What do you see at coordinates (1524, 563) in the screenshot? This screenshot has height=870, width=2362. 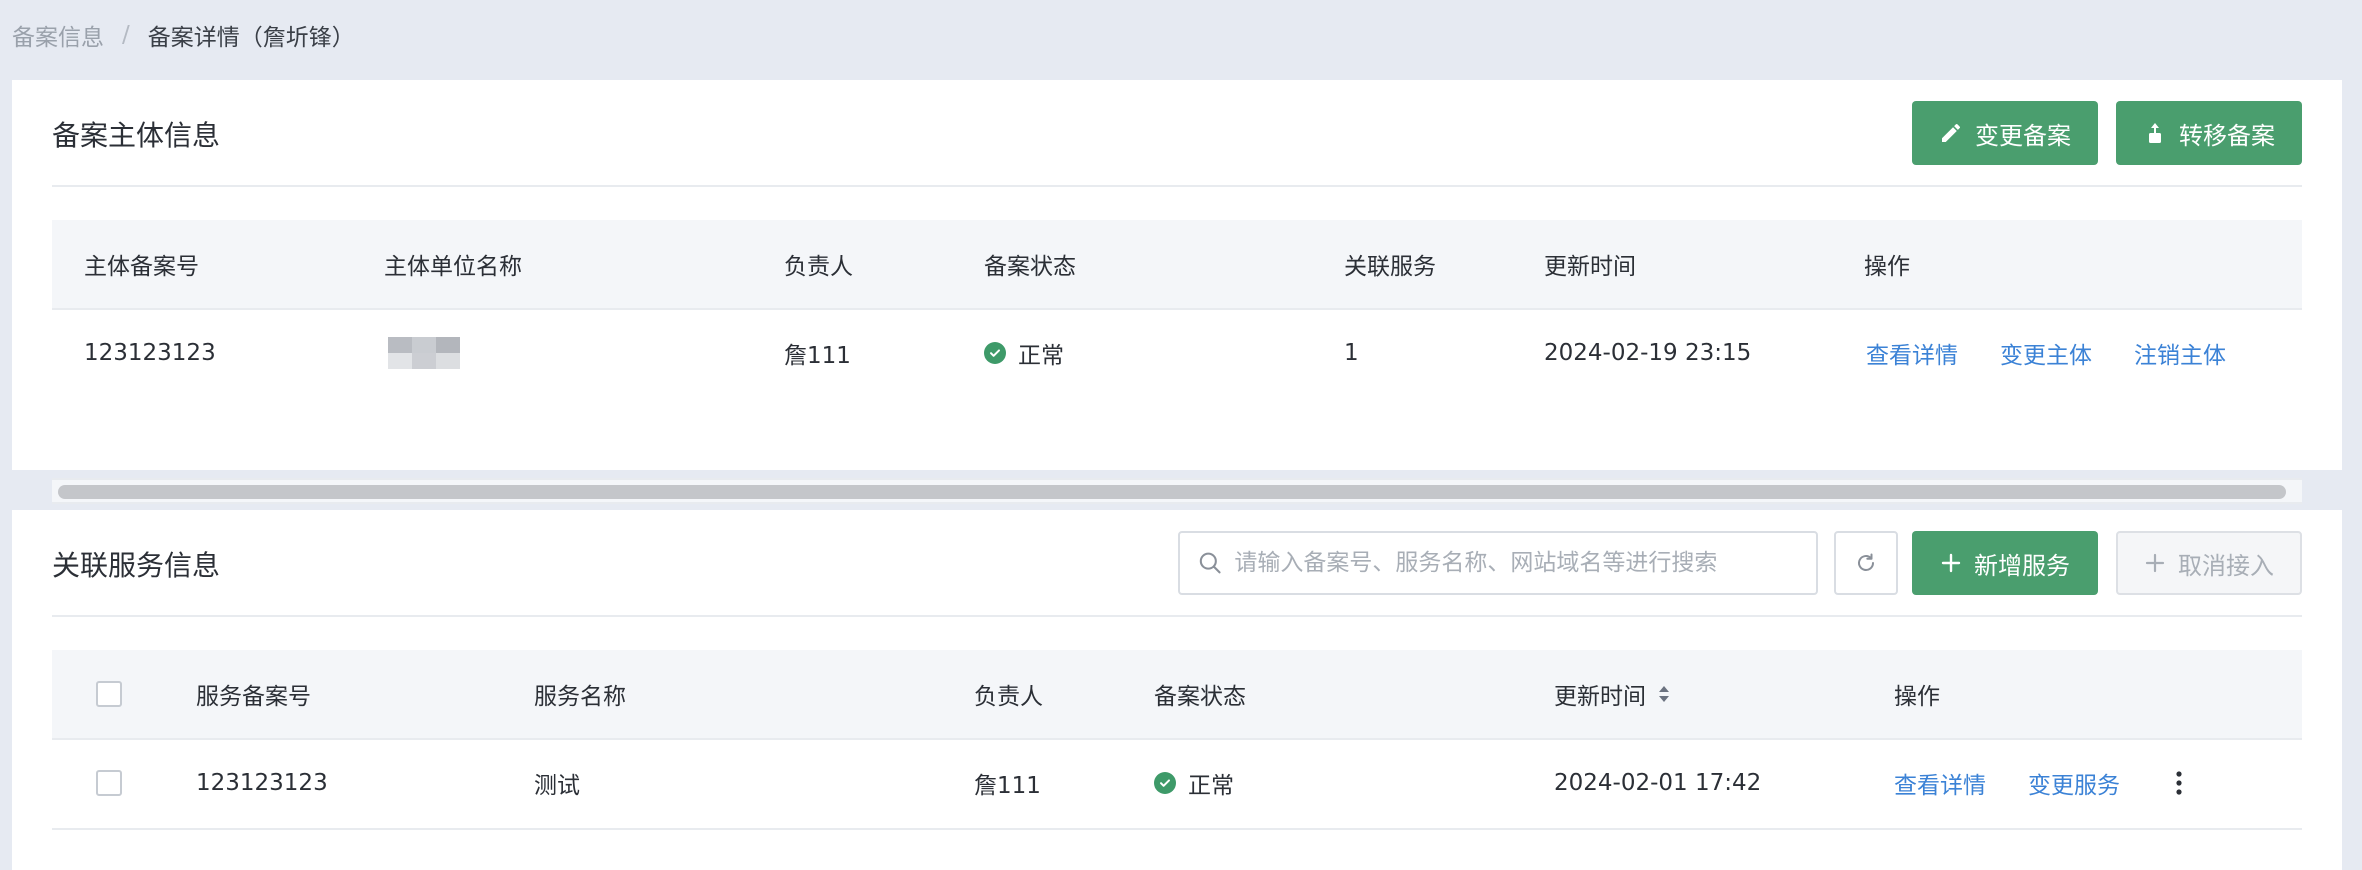 I see `search-input` at bounding box center [1524, 563].